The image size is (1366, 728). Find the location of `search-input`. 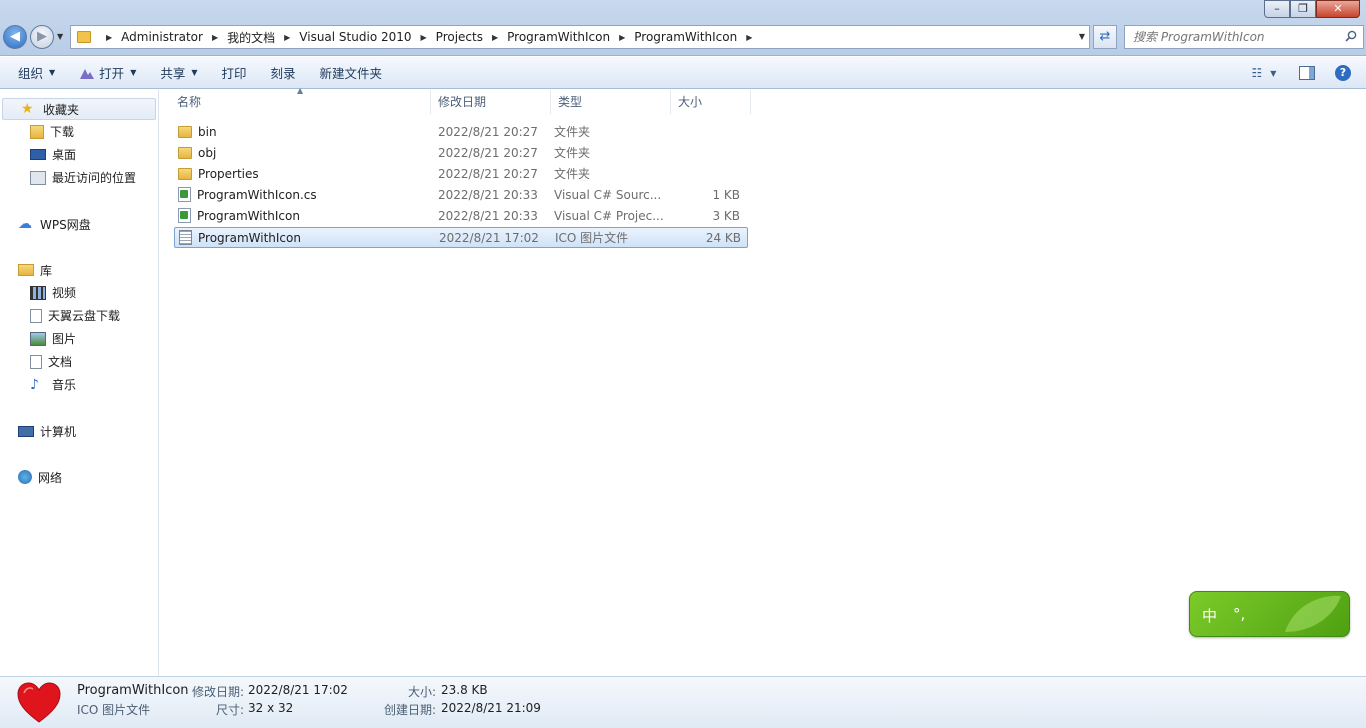

search-input is located at coordinates (1230, 37).